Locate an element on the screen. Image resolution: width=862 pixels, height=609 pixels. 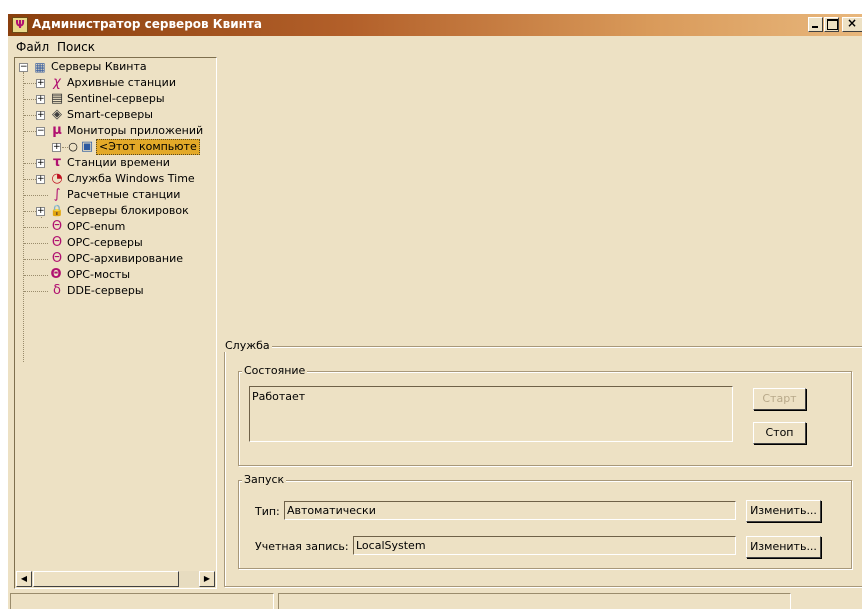
minimize-icon is located at coordinates (815, 27).